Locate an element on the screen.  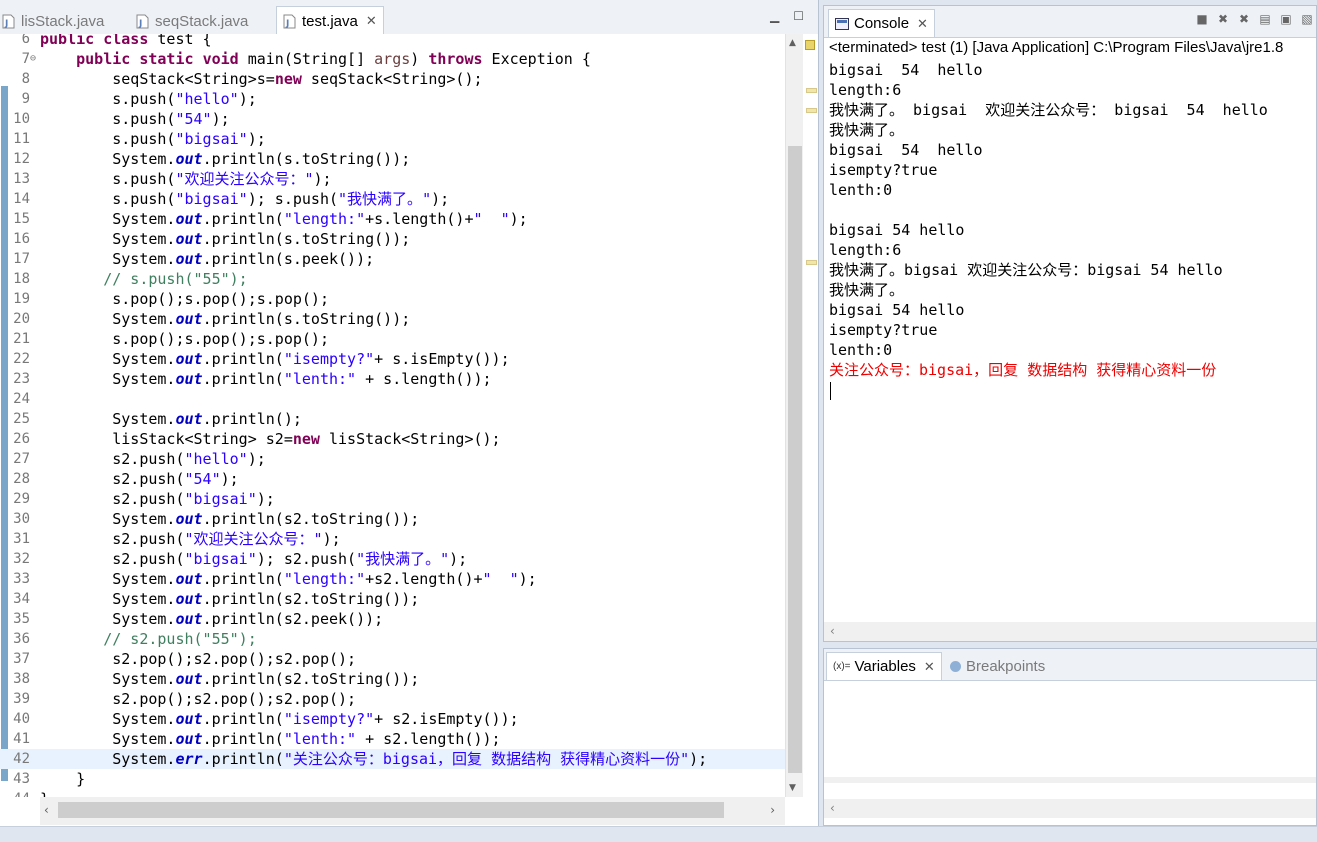
maximize-icon: ☐ is located at coordinates (798, 16).